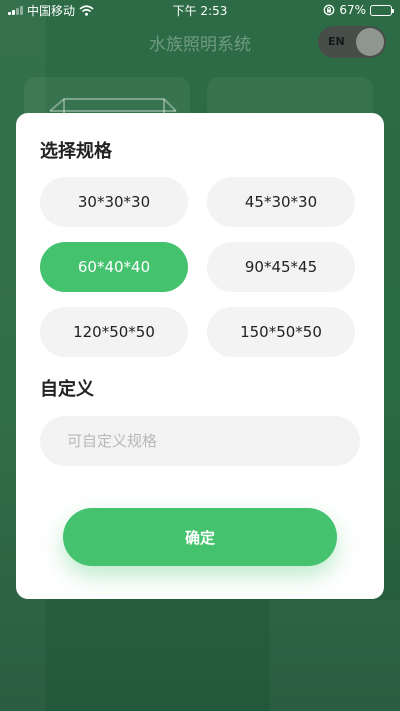  What do you see at coordinates (114, 202) in the screenshot?
I see `spec-option-30x30x30: 30*30*30` at bounding box center [114, 202].